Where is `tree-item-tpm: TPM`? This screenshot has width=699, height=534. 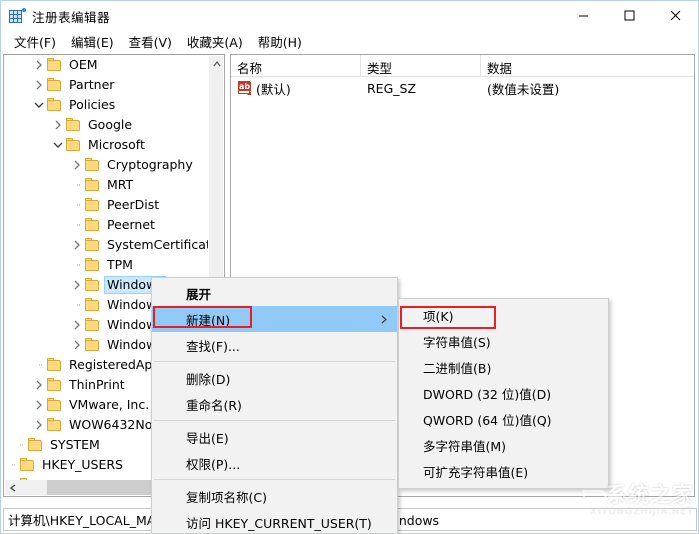 tree-item-tpm: TPM is located at coordinates (107, 265).